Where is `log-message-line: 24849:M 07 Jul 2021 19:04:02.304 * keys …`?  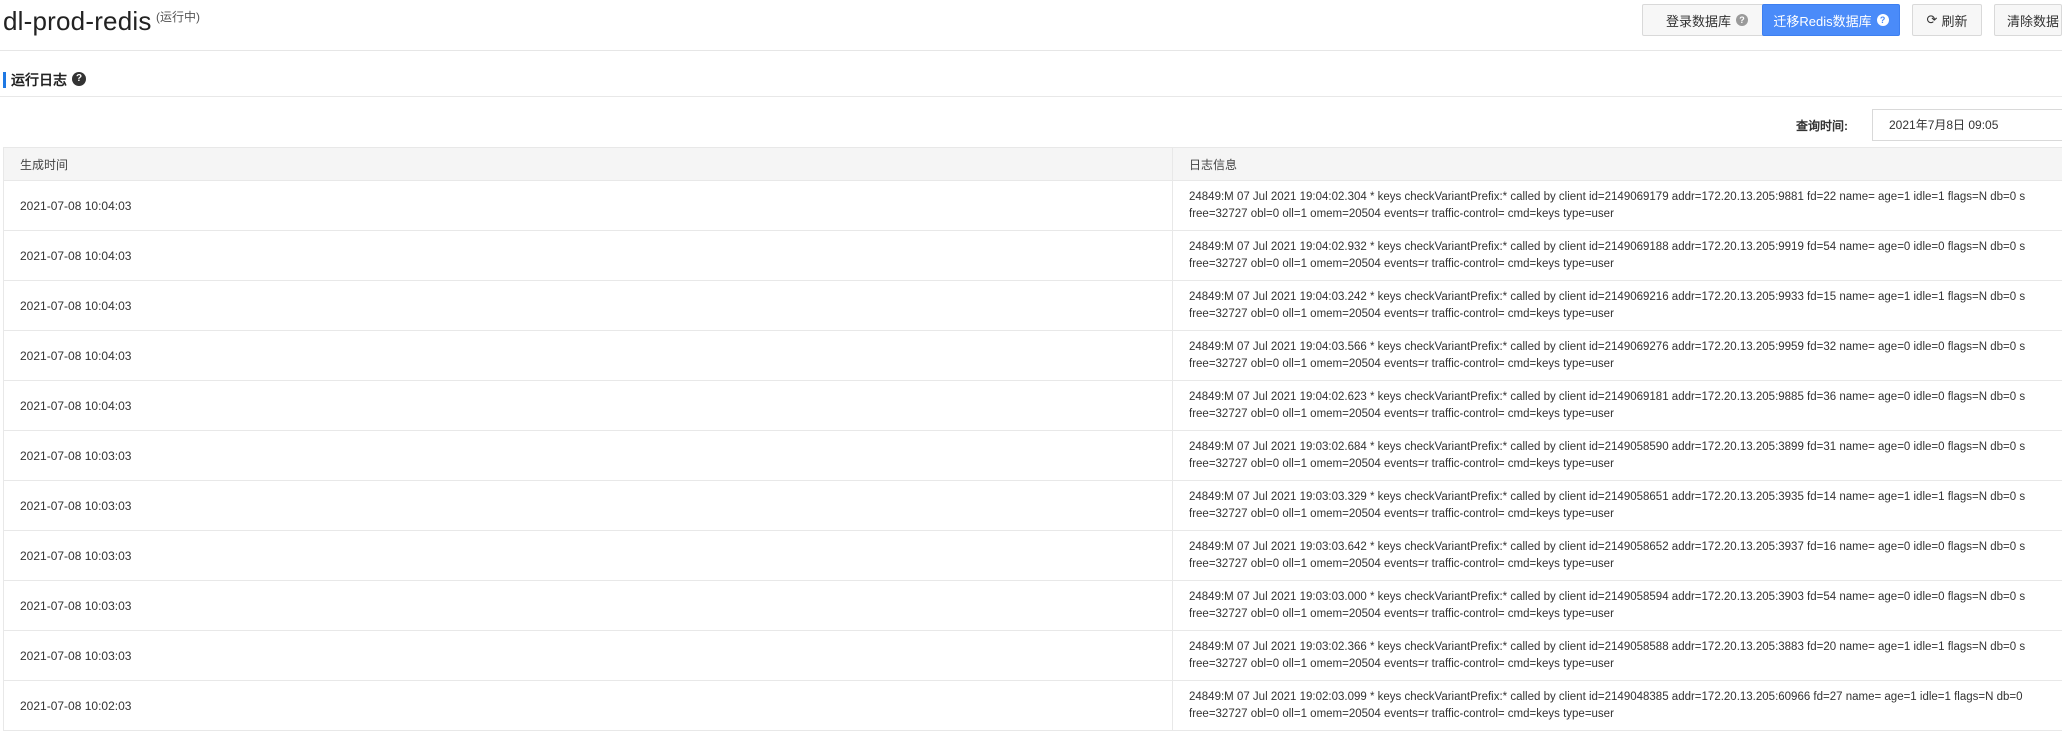 log-message-line: 24849:M 07 Jul 2021 19:04:02.304 * keys … is located at coordinates (1607, 196).